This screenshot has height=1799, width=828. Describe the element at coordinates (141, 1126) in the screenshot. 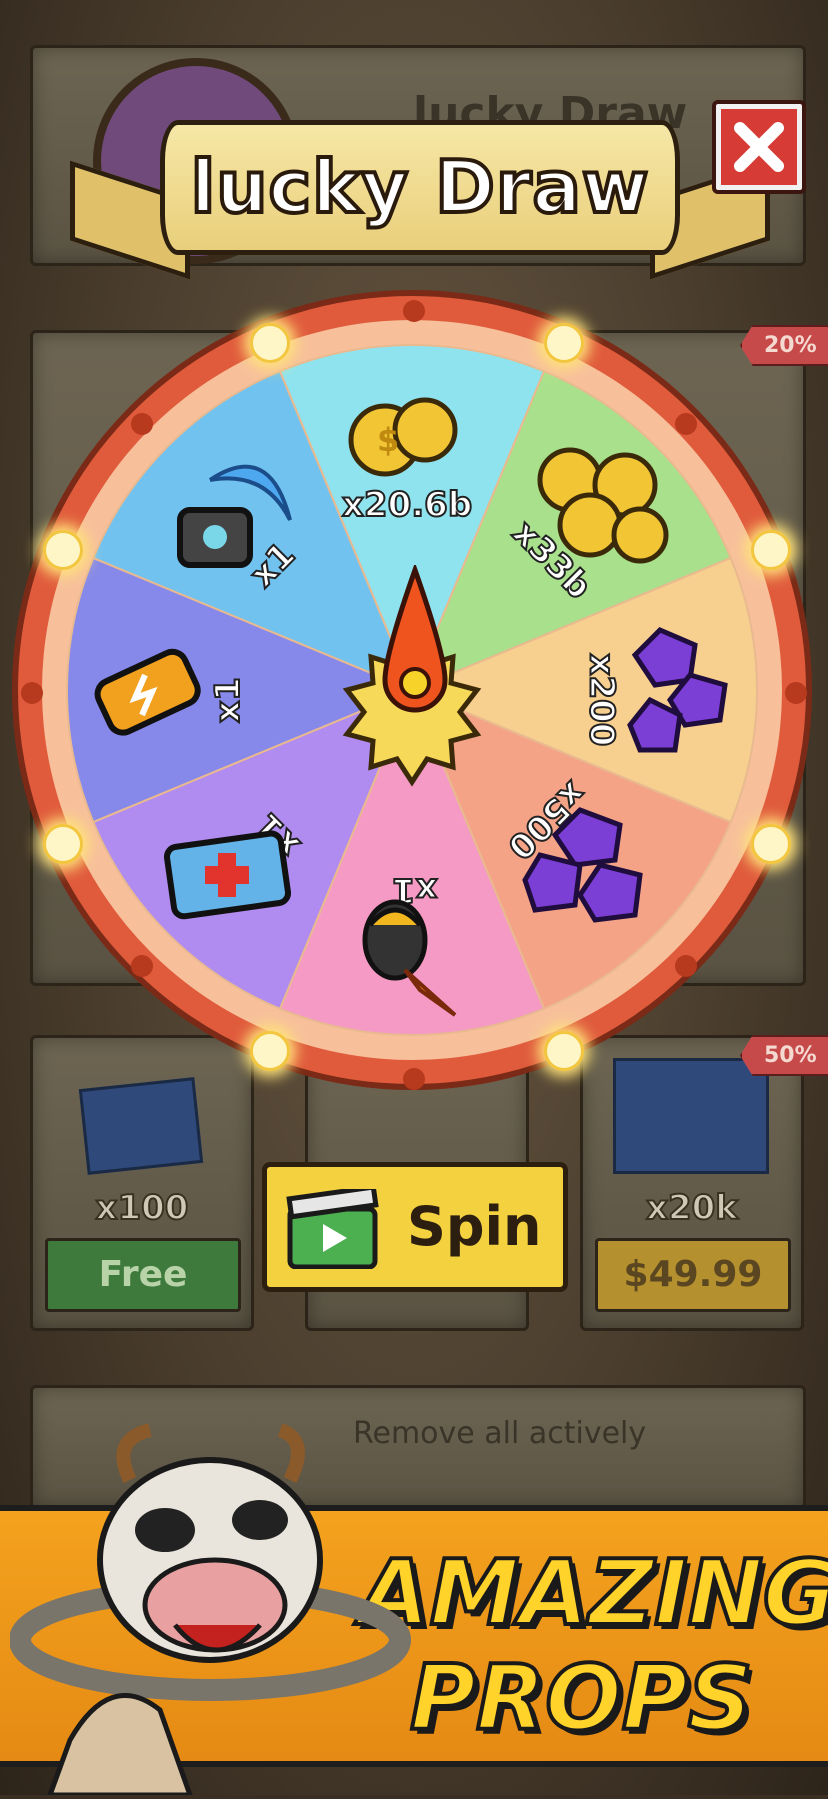

I see `card-pack-icon` at that location.